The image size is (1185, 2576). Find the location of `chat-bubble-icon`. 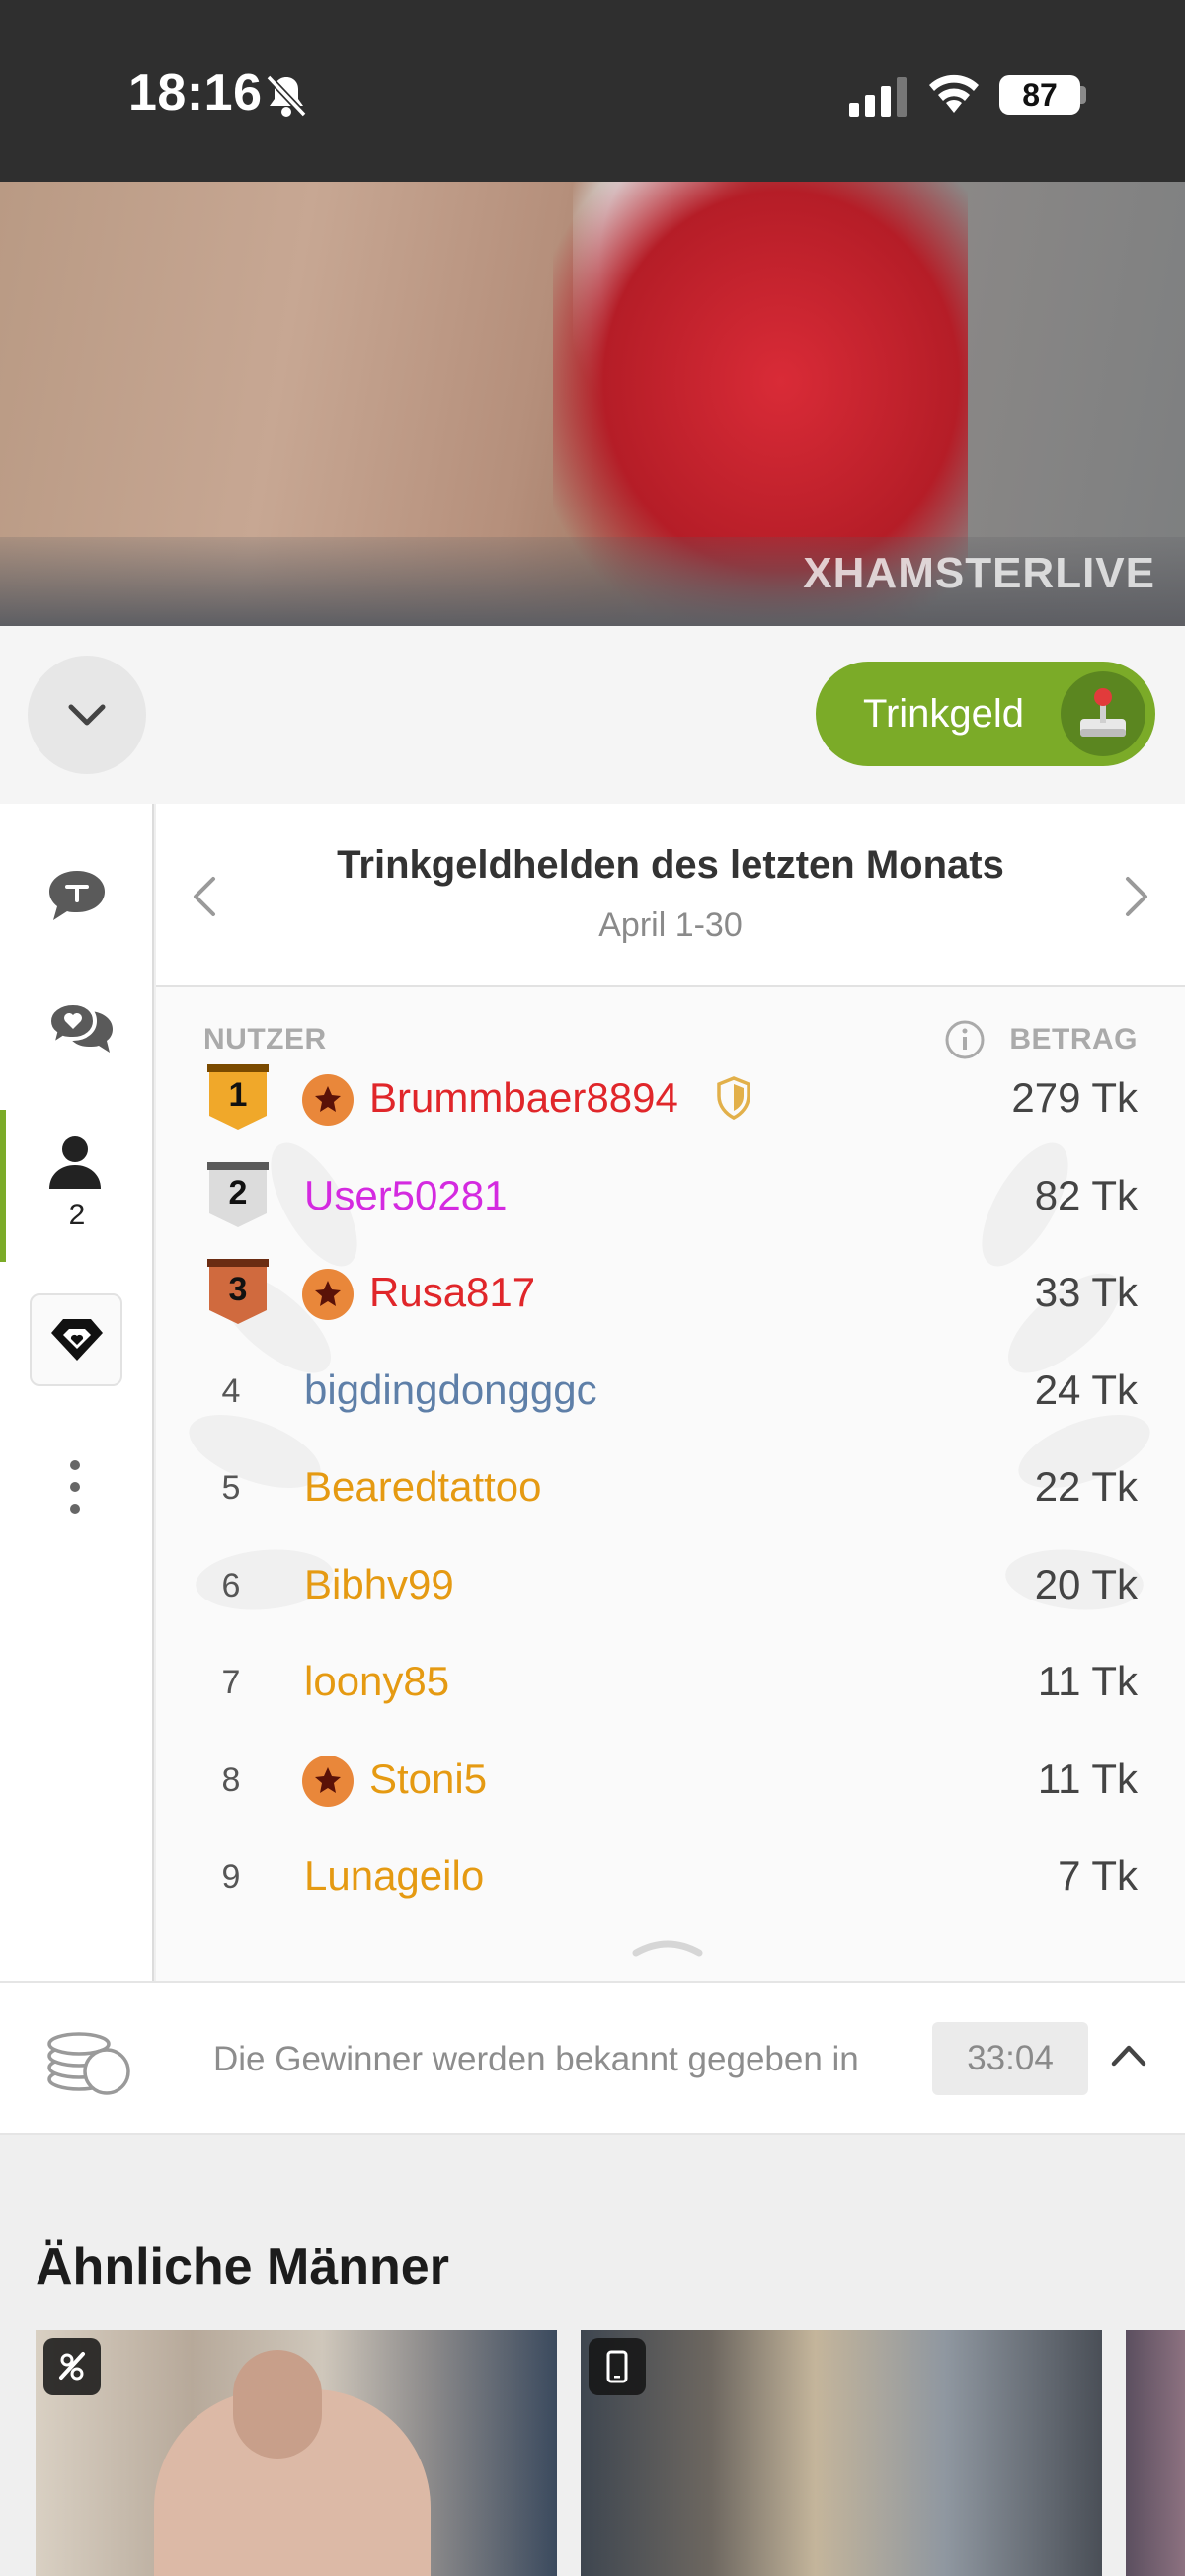

chat-bubble-icon is located at coordinates (77, 895).